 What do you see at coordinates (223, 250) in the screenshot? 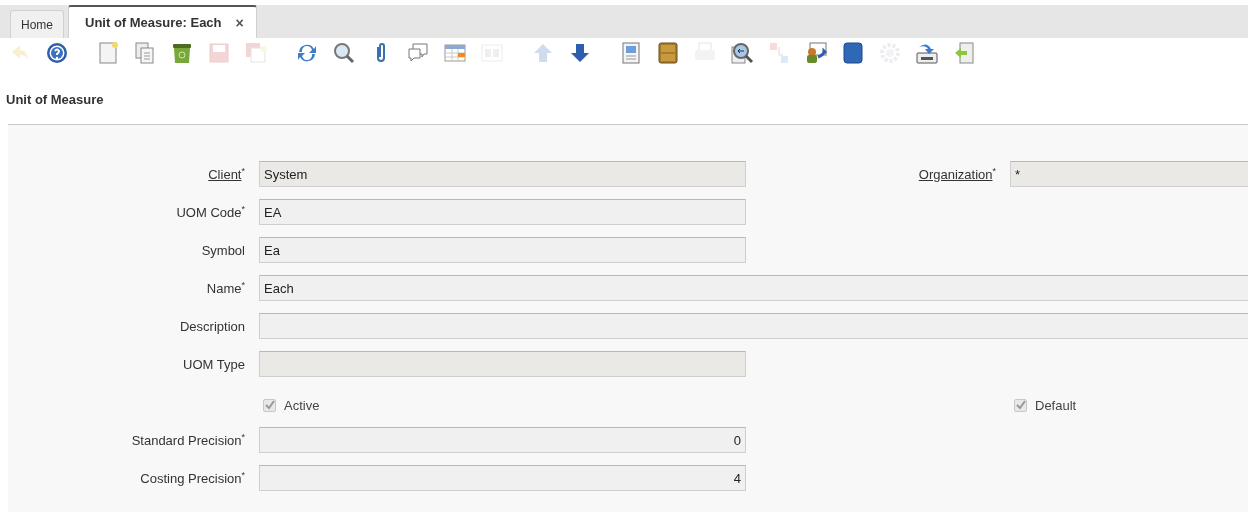
I see `field-label: Symbol` at bounding box center [223, 250].